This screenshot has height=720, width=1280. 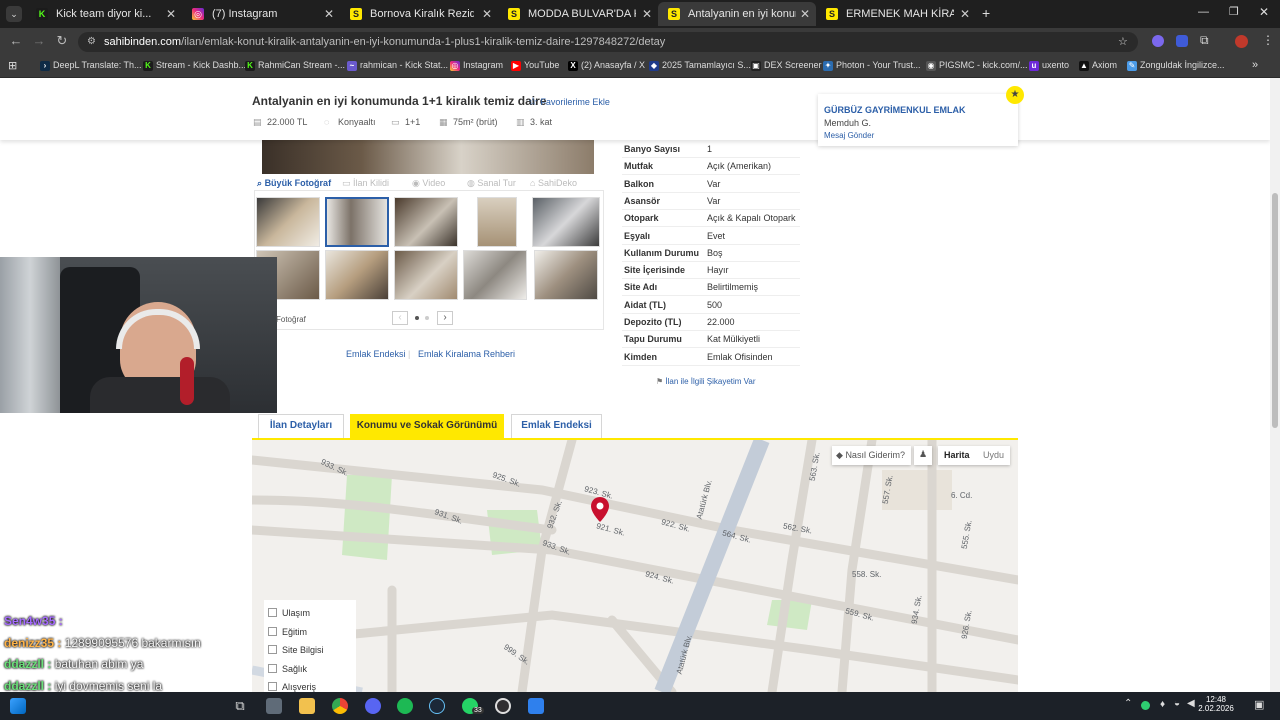 I want to click on bookmark-item: ▶ YouTube, so click(x=535, y=65).